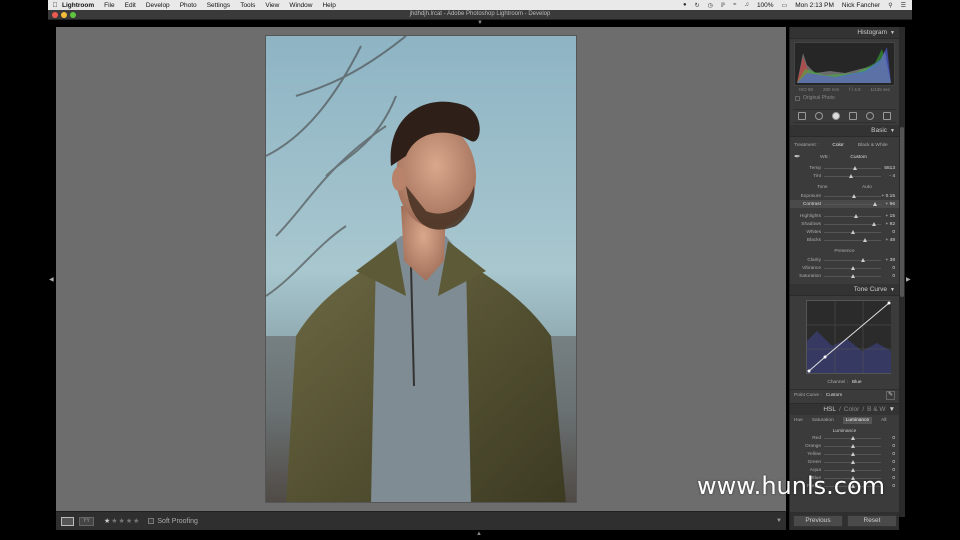 This screenshot has height=540, width=960. Describe the element at coordinates (799, 157) in the screenshot. I see `eyedropper-icon: ✒` at that location.